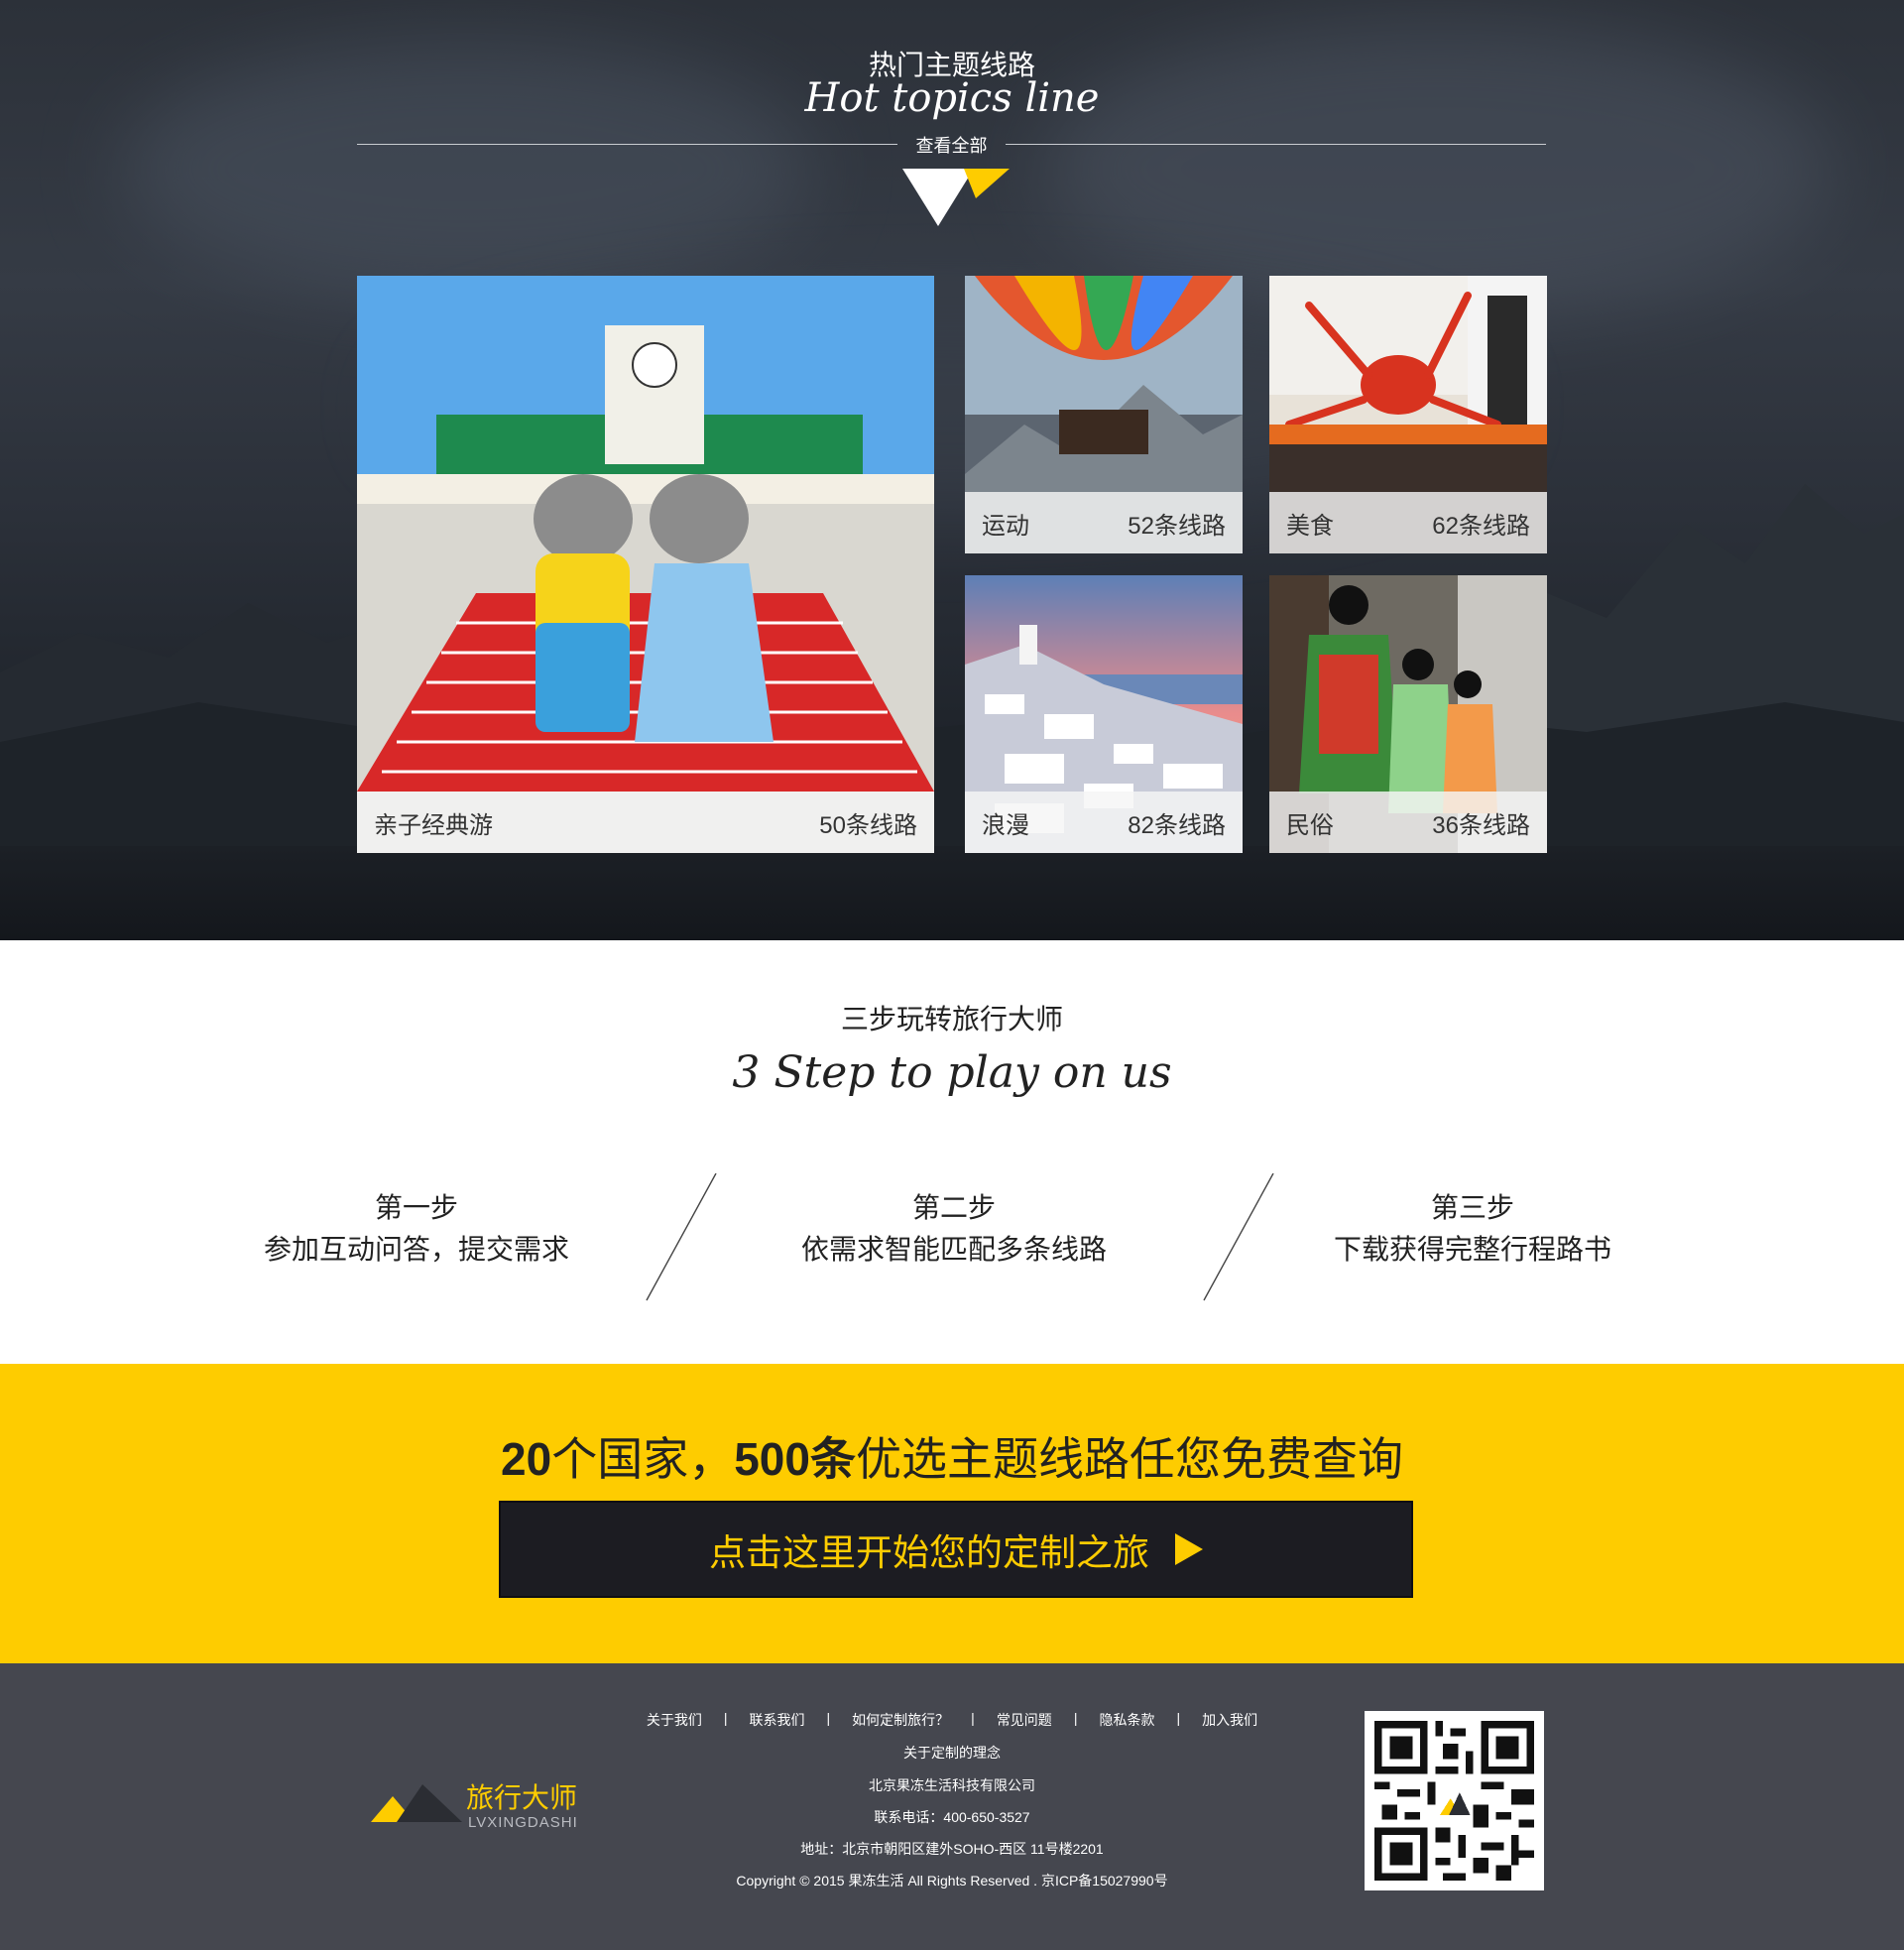 The image size is (1904, 1950). What do you see at coordinates (1104, 522) in the screenshot?
I see `theme-caption: 运动 52条线路` at bounding box center [1104, 522].